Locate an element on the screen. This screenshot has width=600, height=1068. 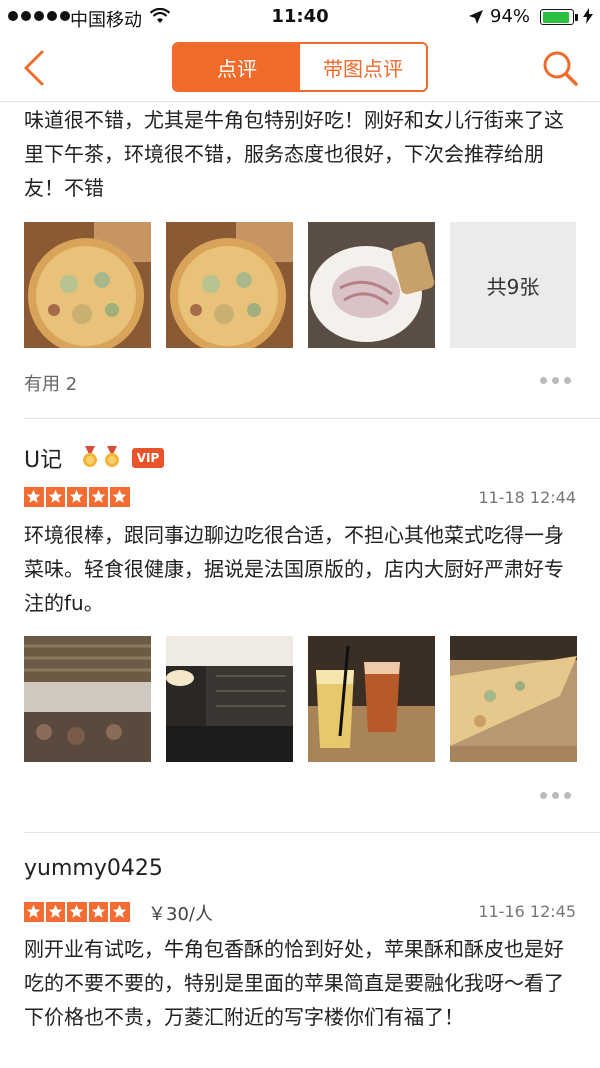
tab-reviews: 点评 is located at coordinates (237, 67).